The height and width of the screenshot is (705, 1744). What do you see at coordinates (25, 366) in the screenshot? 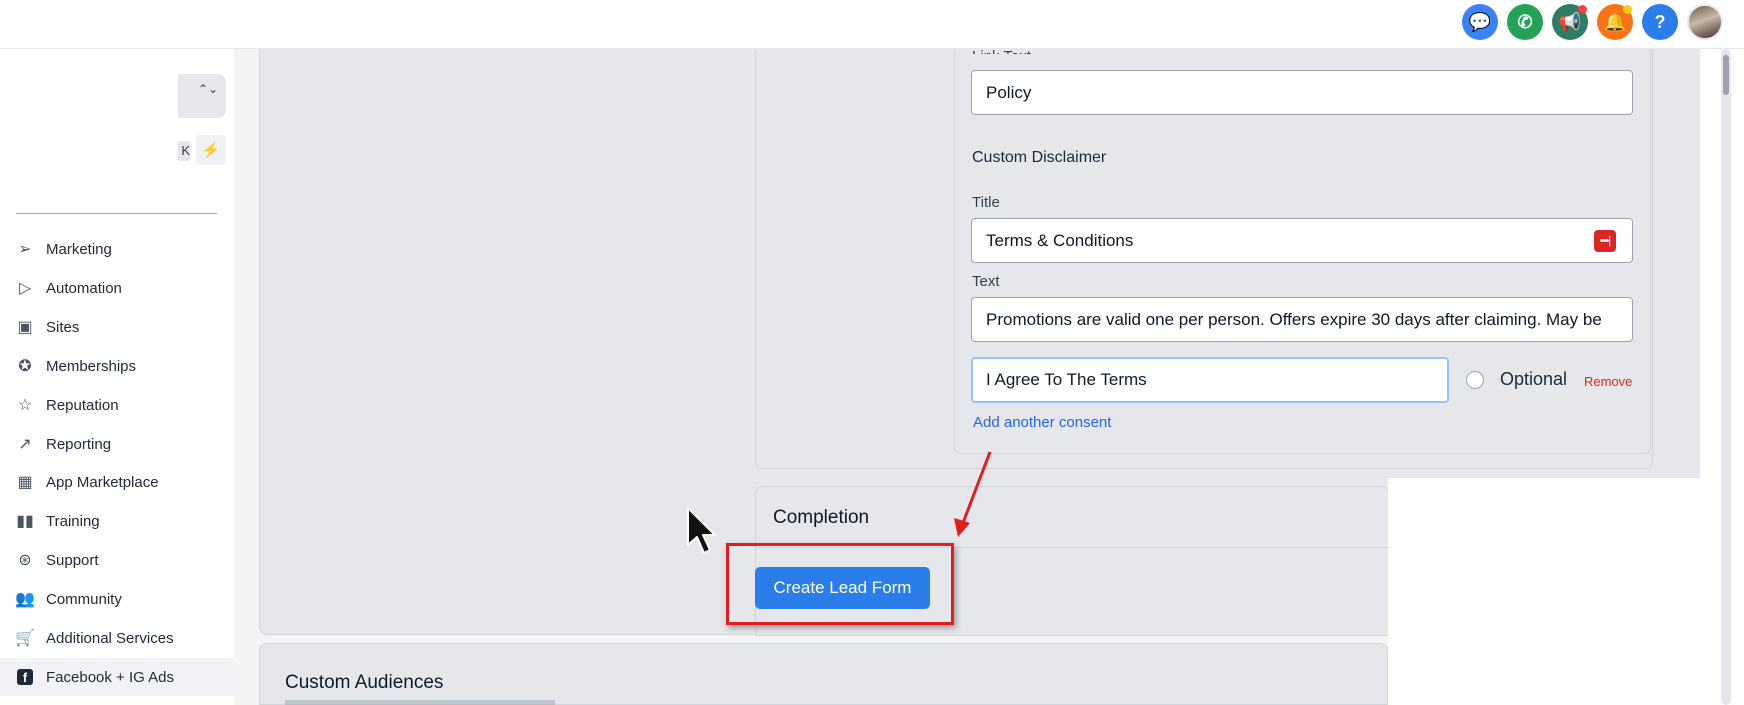
I see `badge-icon: ✪` at bounding box center [25, 366].